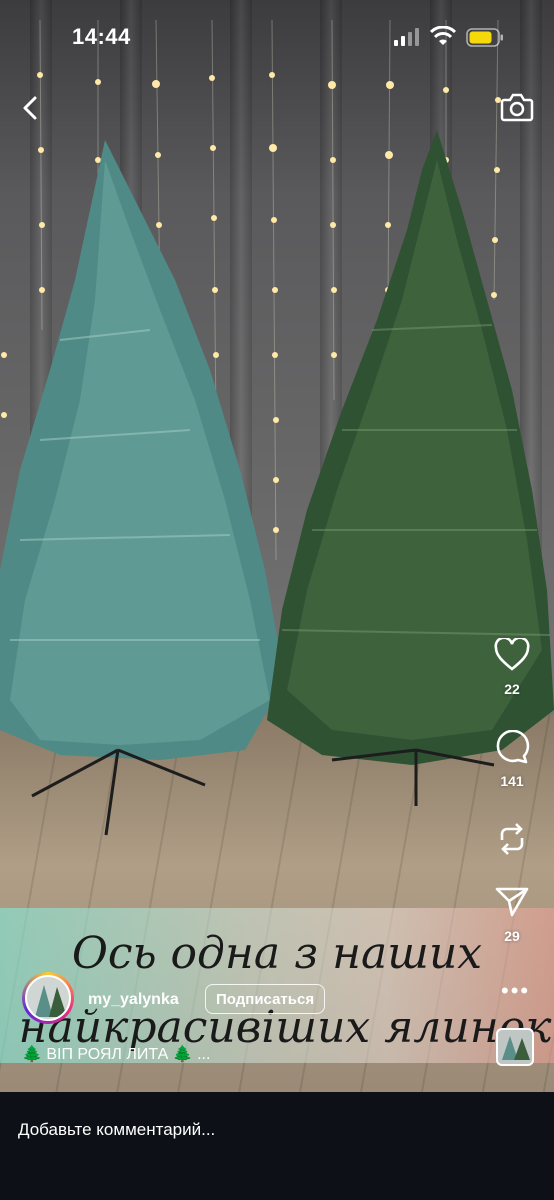  Describe the element at coordinates (265, 999) in the screenshot. I see `follow-button: Подписаться` at that location.